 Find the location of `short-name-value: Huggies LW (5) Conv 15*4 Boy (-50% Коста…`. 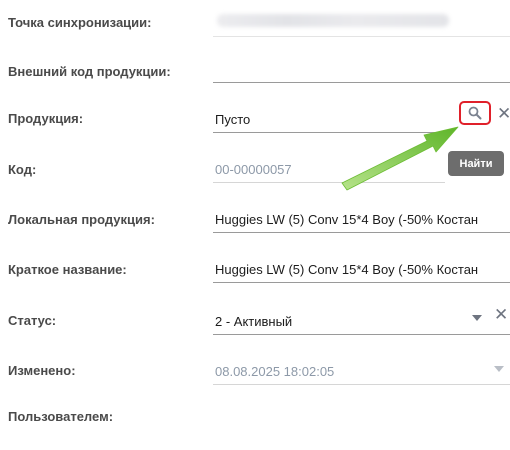

short-name-value: Huggies LW (5) Conv 15*4 Boy (-50% Коста… is located at coordinates (347, 269).